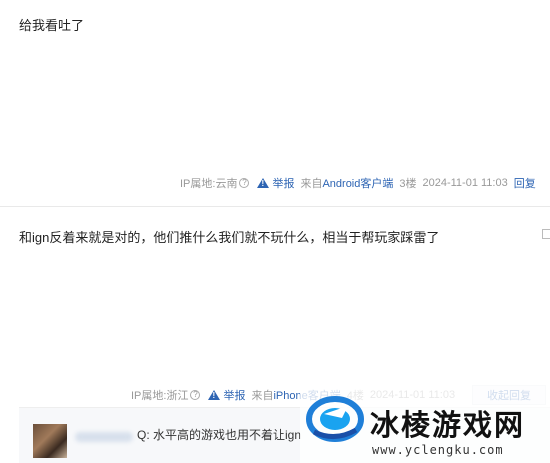 This screenshot has width=550, height=463. I want to click on post-content: 给我看吐了, so click(52, 25).